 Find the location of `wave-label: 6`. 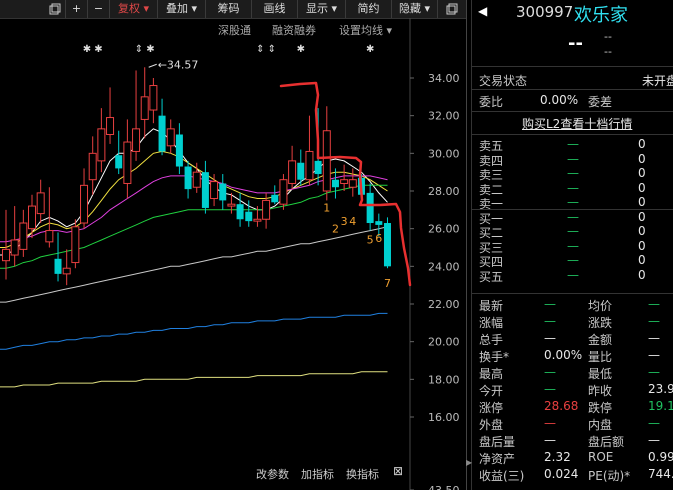

wave-label: 6 is located at coordinates (378, 238).